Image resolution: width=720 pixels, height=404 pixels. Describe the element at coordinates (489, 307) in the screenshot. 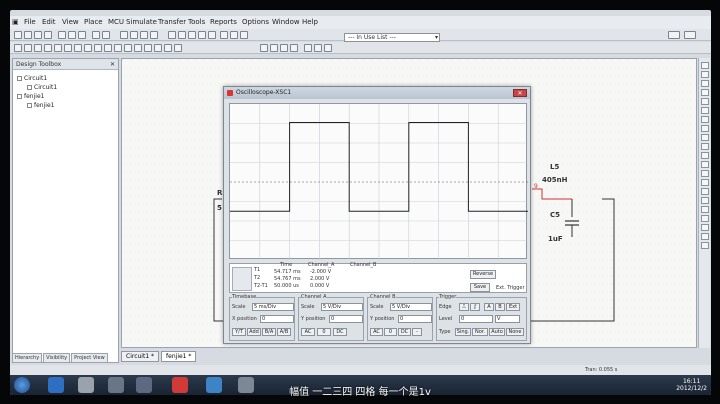

I see `trigger-source-a: A` at that location.